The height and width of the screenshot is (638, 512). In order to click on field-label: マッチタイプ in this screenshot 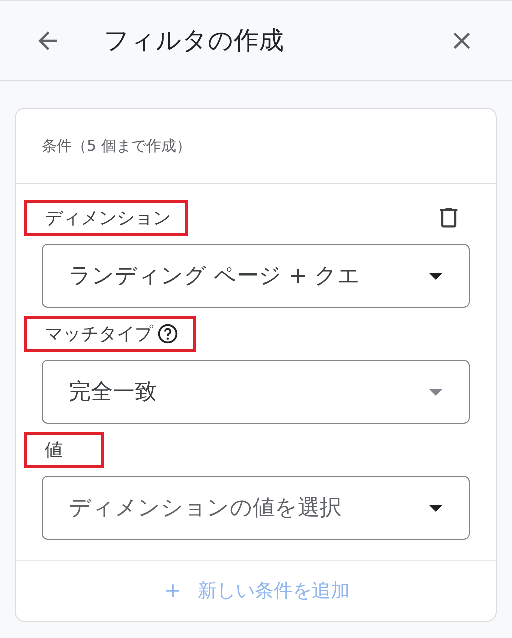, I will do `click(99, 334)`.